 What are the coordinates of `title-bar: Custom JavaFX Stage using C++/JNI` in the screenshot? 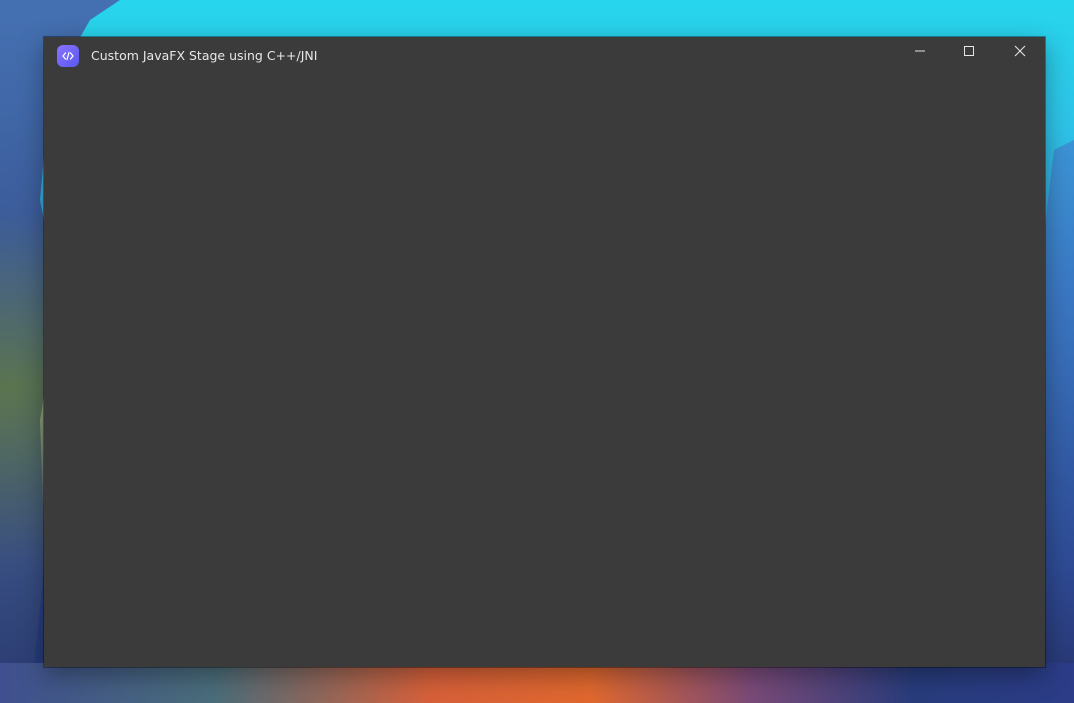 It's located at (544, 56).